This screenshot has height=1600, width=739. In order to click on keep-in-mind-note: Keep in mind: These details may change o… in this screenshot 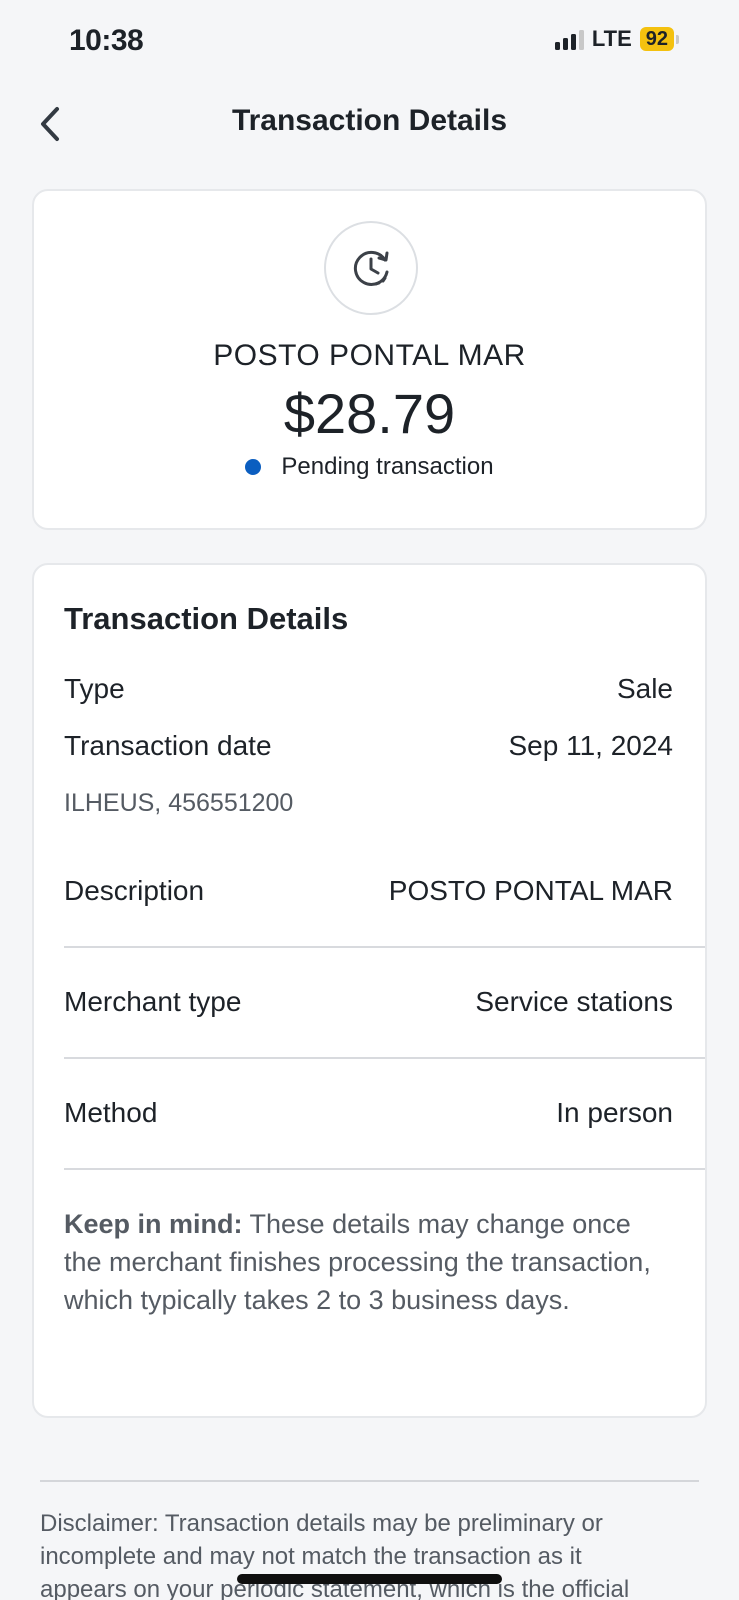, I will do `click(364, 1262)`.